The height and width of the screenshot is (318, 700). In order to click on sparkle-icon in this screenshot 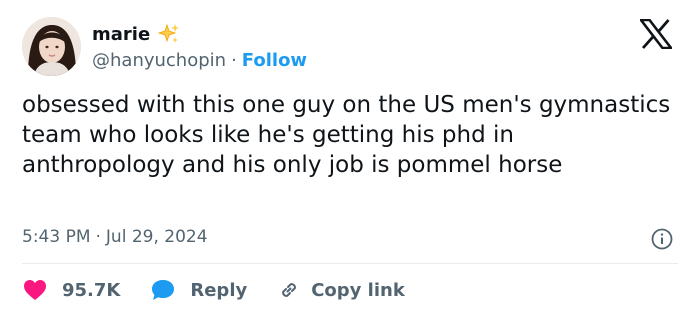, I will do `click(168, 34)`.